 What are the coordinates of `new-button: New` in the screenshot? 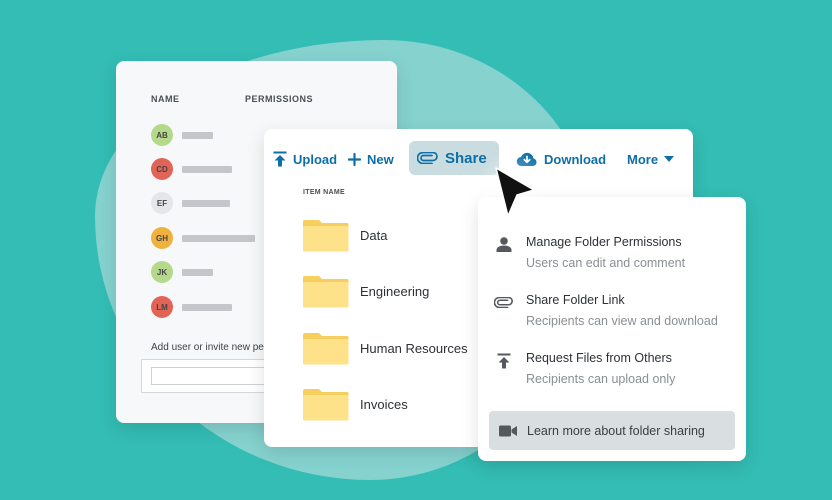 It's located at (371, 159).